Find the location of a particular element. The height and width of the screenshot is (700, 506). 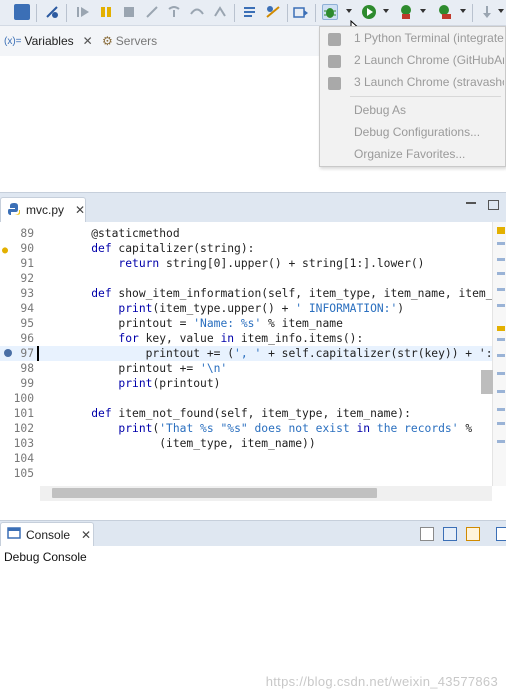

code-line: 103 (item_type, item_name)) is located at coordinates (246, 443).